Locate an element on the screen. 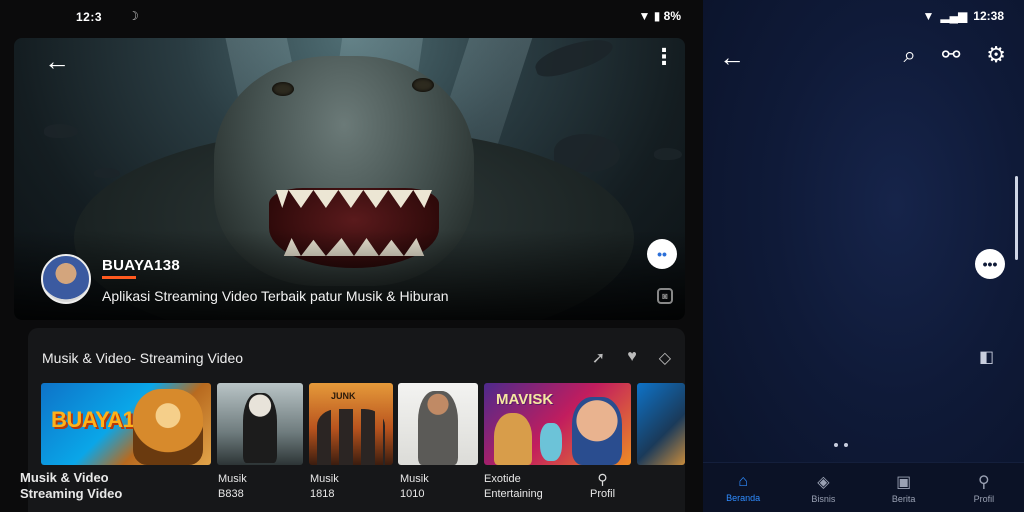 The height and width of the screenshot is (512, 1024). thumbnail-strip: BUAYA138 JUNK MAVISK is located at coordinates (363, 424).